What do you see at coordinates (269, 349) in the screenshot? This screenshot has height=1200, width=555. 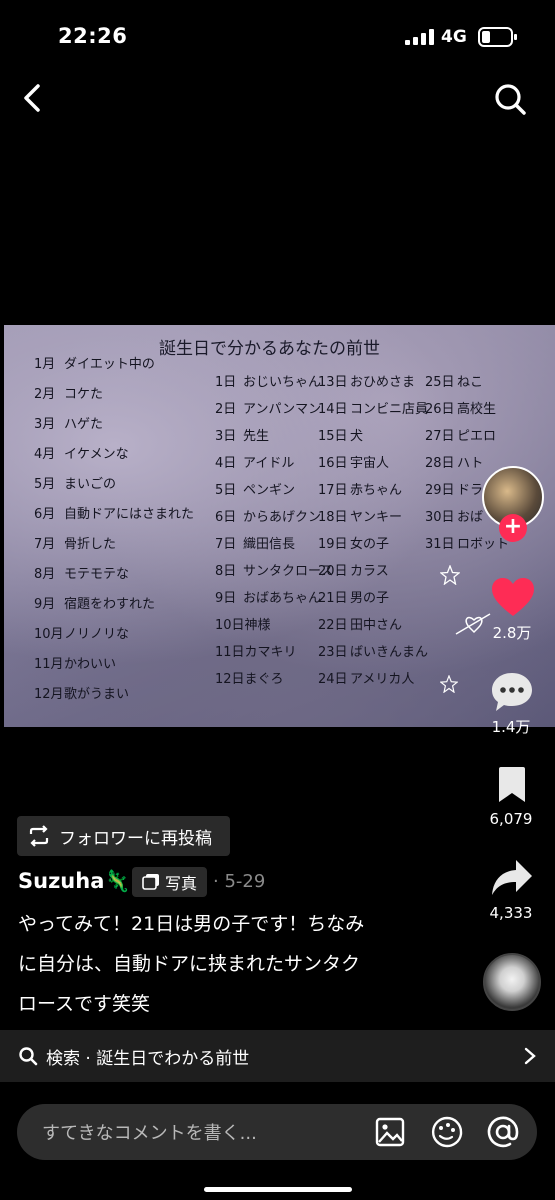 I see `photo-title: 誕生日で分かるあなたの前世` at bounding box center [269, 349].